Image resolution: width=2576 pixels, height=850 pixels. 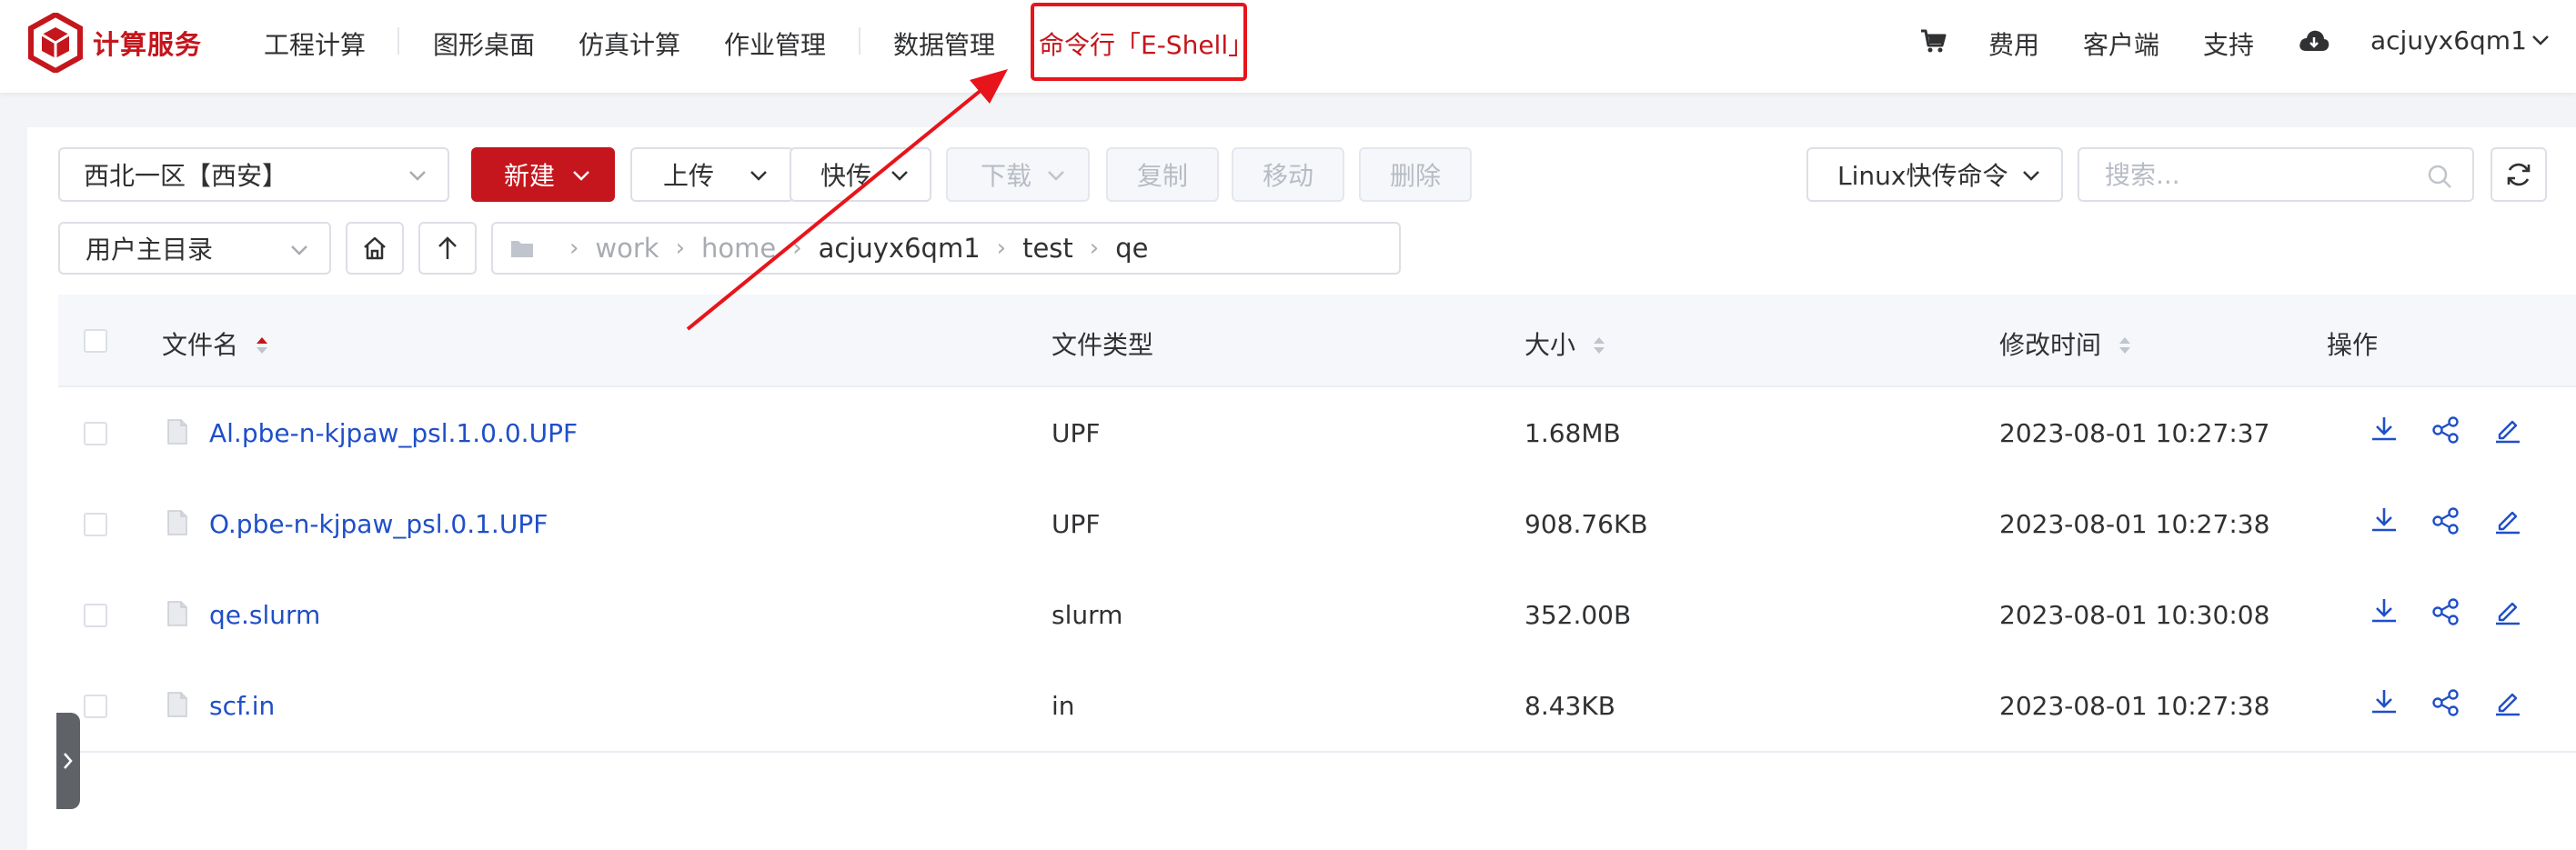 I want to click on file-modified-time: 2023-08-01 10:27:37, so click(x=2134, y=433).